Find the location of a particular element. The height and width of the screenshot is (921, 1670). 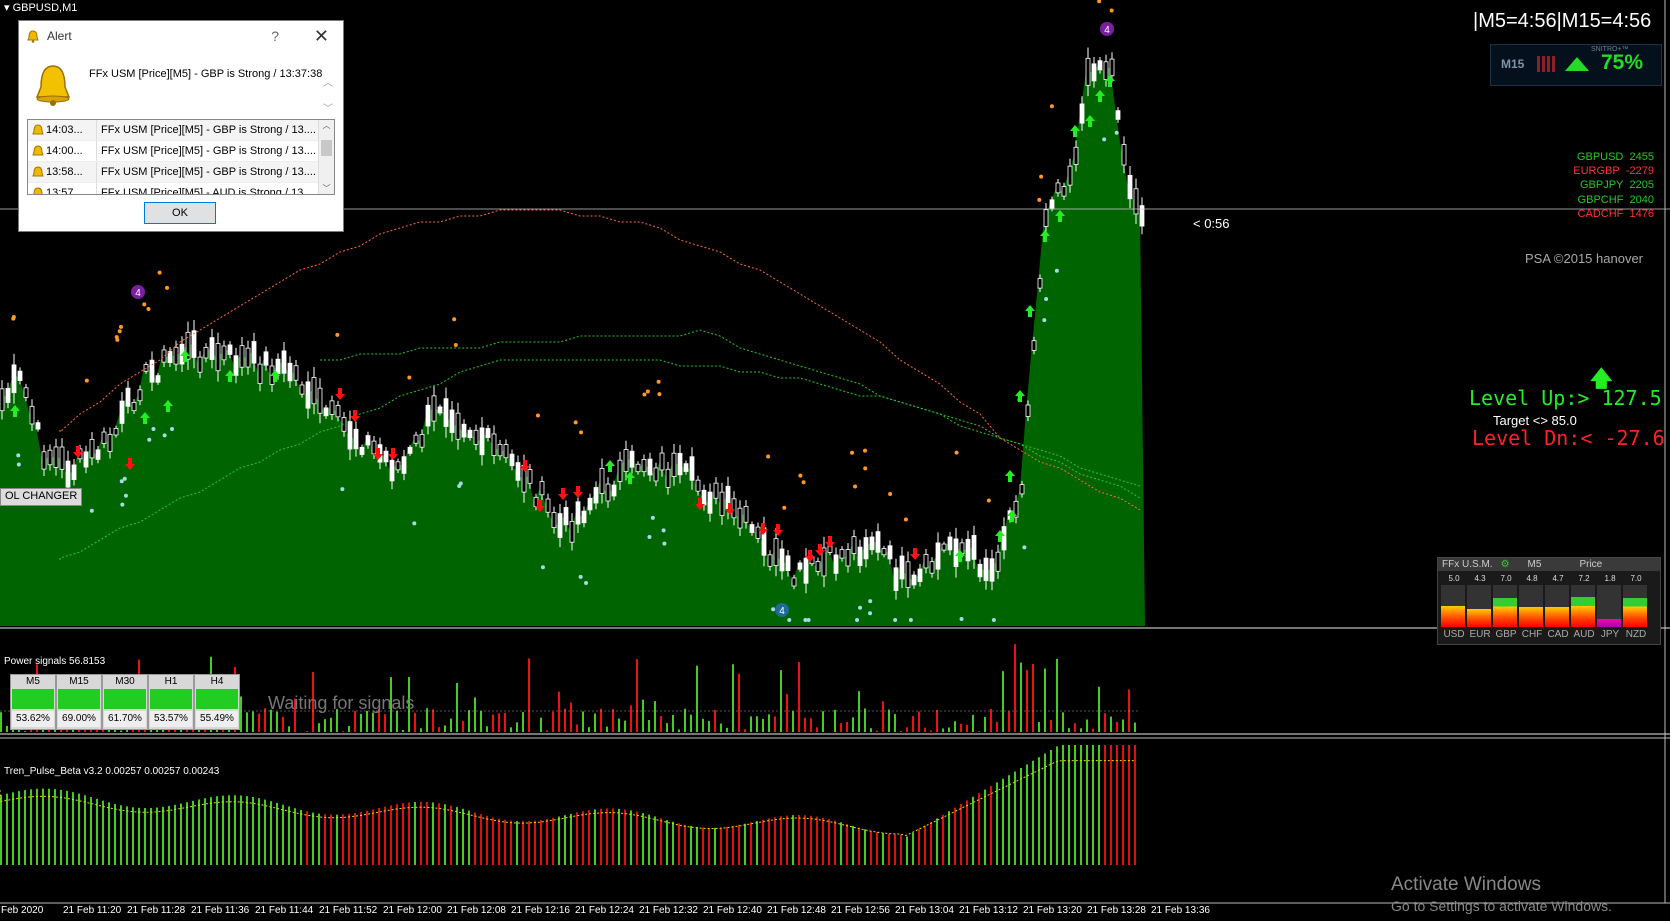

help-button: ? is located at coordinates (275, 36).